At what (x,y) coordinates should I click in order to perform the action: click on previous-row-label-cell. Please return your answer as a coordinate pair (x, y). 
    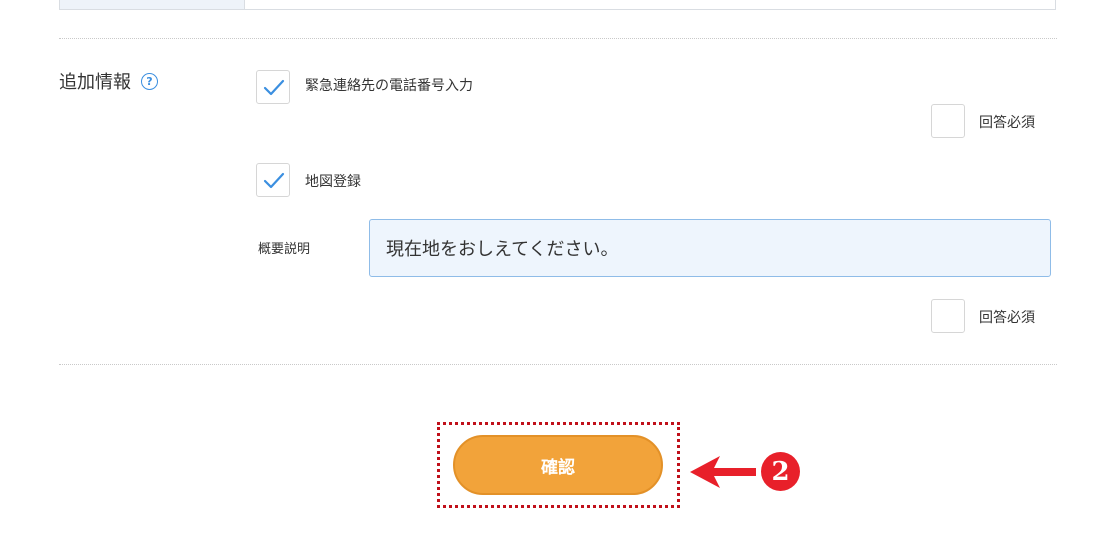
    Looking at the image, I should click on (152, 4).